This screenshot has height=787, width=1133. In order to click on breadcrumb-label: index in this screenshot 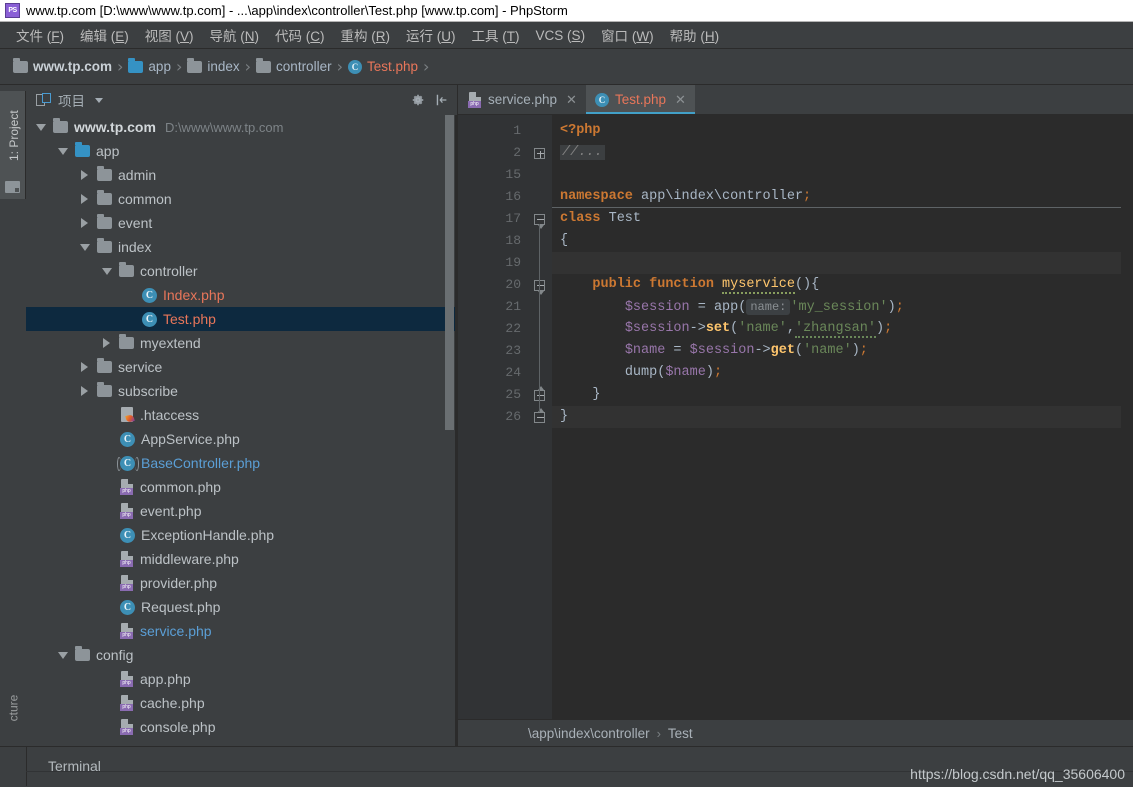, I will do `click(223, 66)`.